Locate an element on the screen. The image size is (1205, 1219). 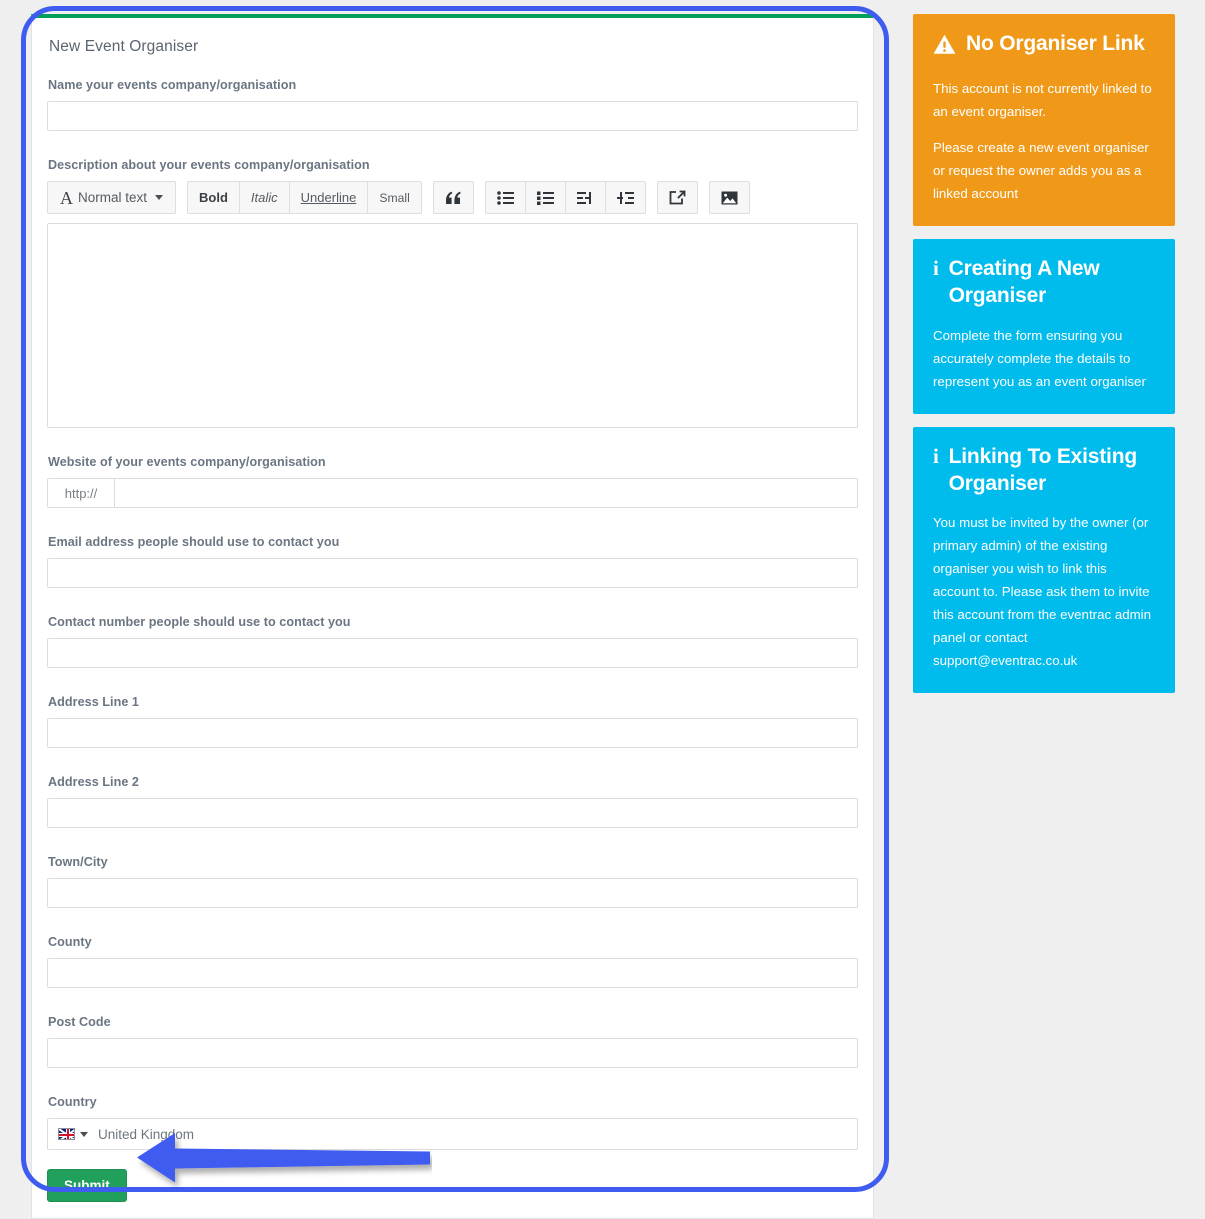
field-label-post-code: Post Code is located at coordinates (79, 1022).